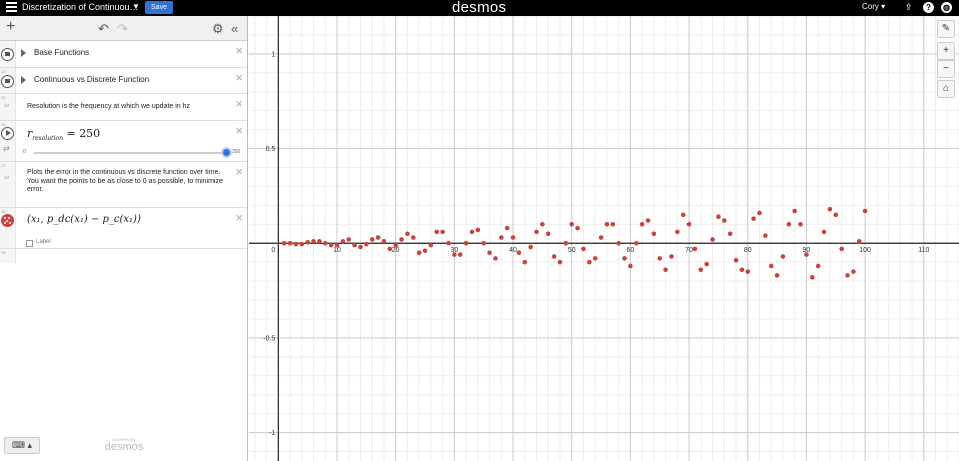 The height and width of the screenshot is (461, 959). What do you see at coordinates (236, 152) in the screenshot?
I see `slider-max: 250` at bounding box center [236, 152].